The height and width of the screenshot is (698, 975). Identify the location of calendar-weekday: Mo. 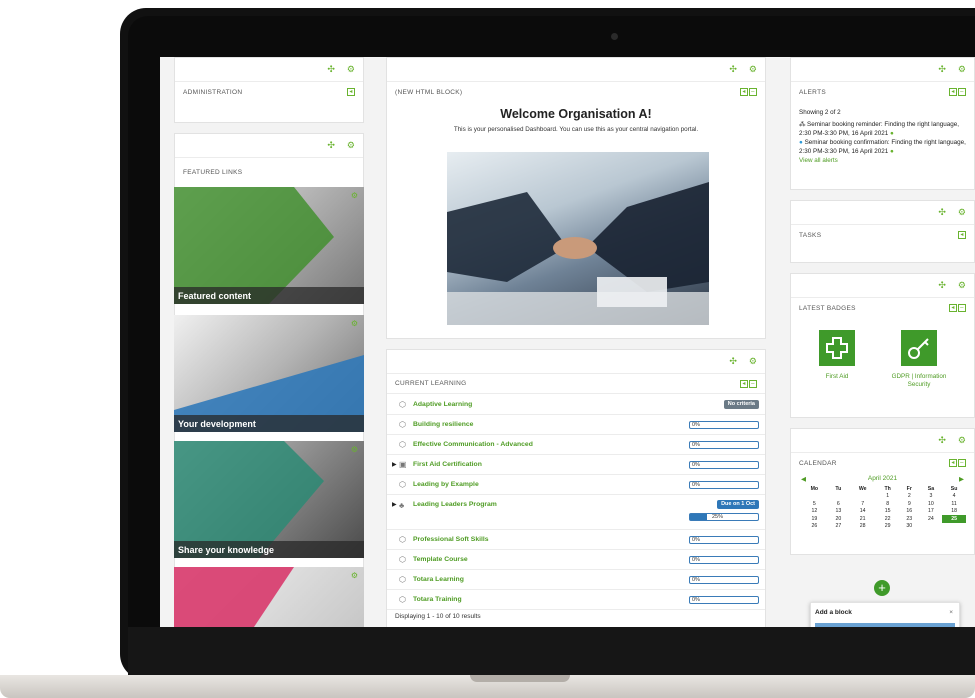
(814, 488).